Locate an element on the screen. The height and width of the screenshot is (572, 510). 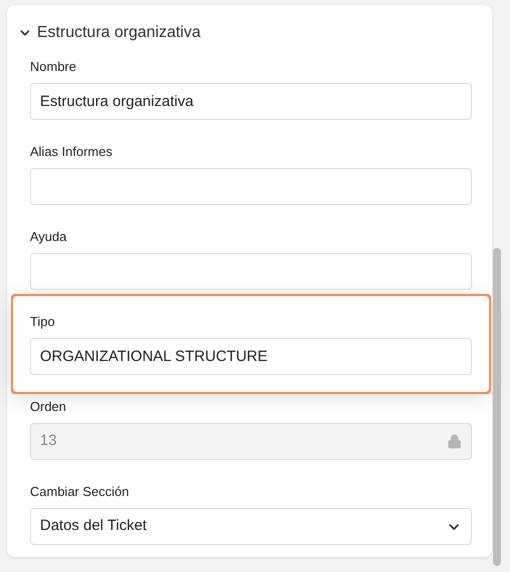
field-label: Ayuda is located at coordinates (49, 237).